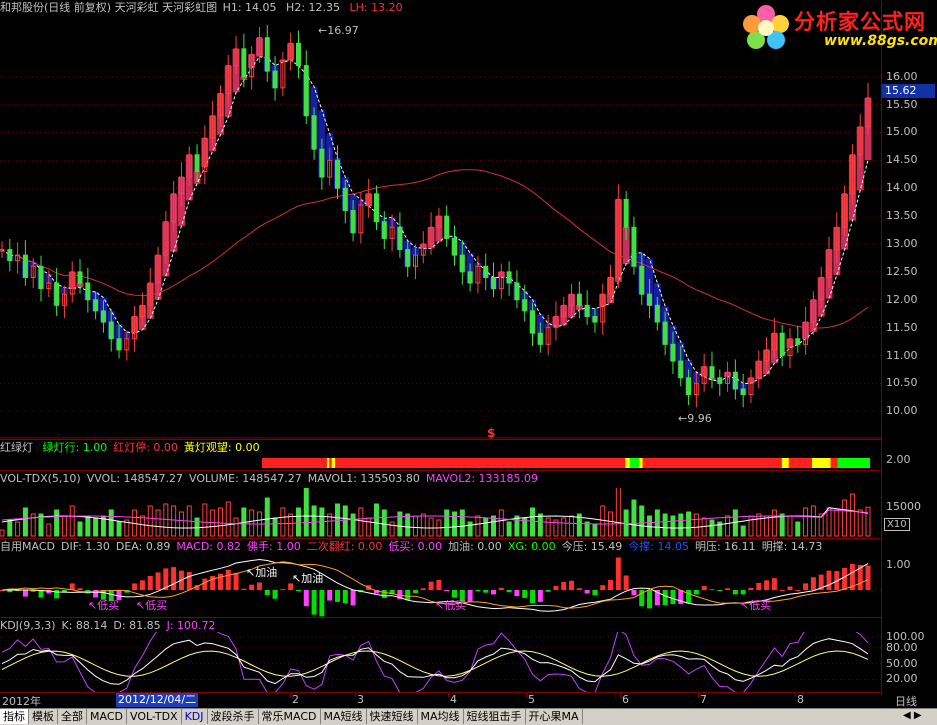 The image size is (937, 725). Describe the element at coordinates (392, 716) in the screenshot. I see `toolbar-tab: 快速短线` at that location.